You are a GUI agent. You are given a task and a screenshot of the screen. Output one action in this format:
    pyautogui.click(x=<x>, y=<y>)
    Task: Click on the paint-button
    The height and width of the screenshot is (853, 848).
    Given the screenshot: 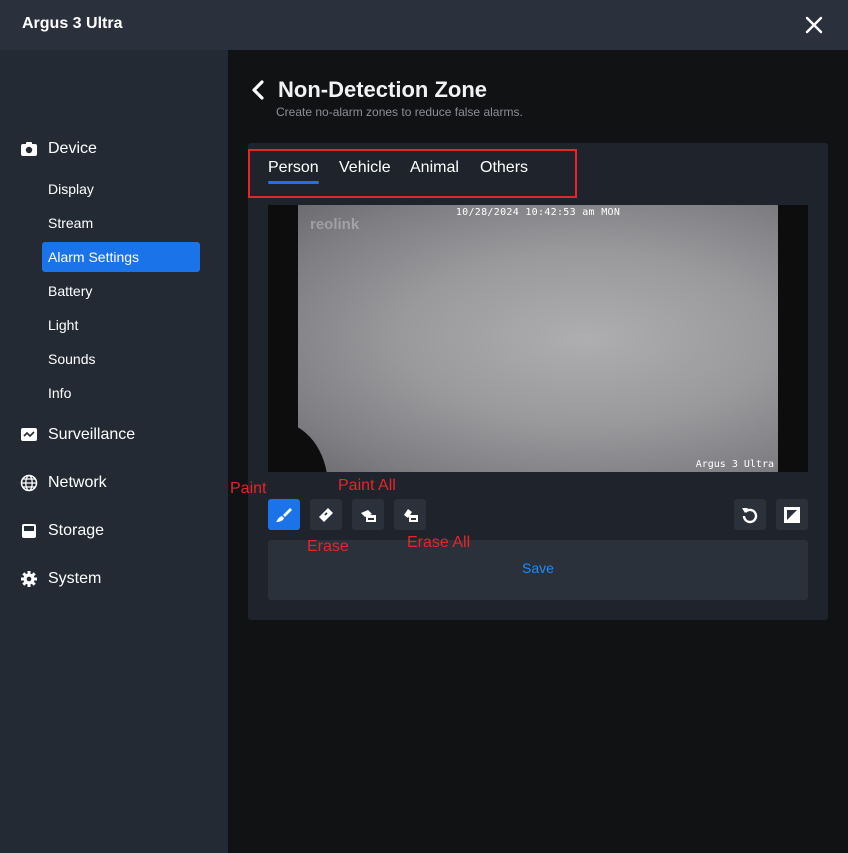 What is the action you would take?
    pyautogui.click(x=284, y=514)
    